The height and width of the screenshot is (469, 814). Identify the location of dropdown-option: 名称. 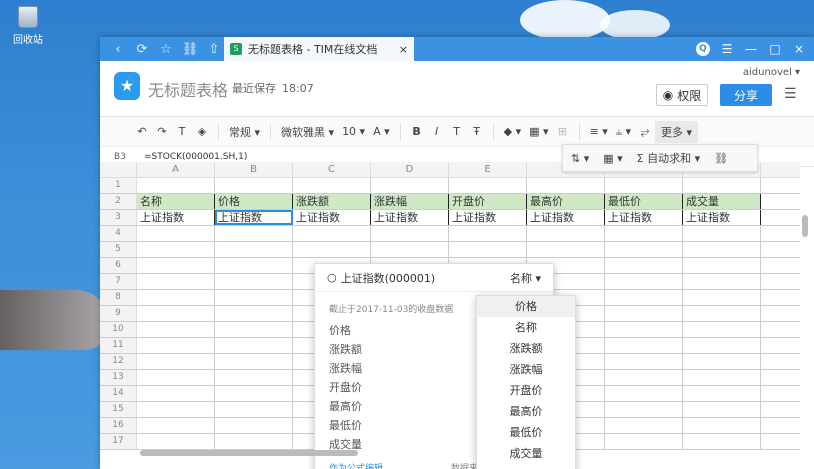
(526, 327).